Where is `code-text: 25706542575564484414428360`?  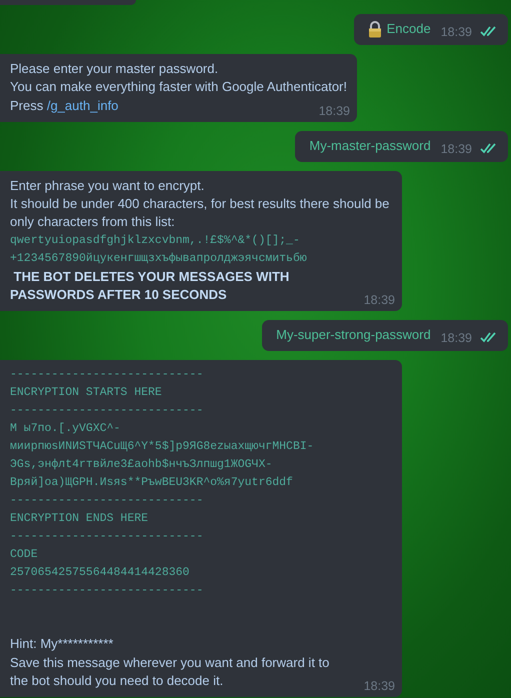 code-text: 25706542575564484414428360 is located at coordinates (100, 573).